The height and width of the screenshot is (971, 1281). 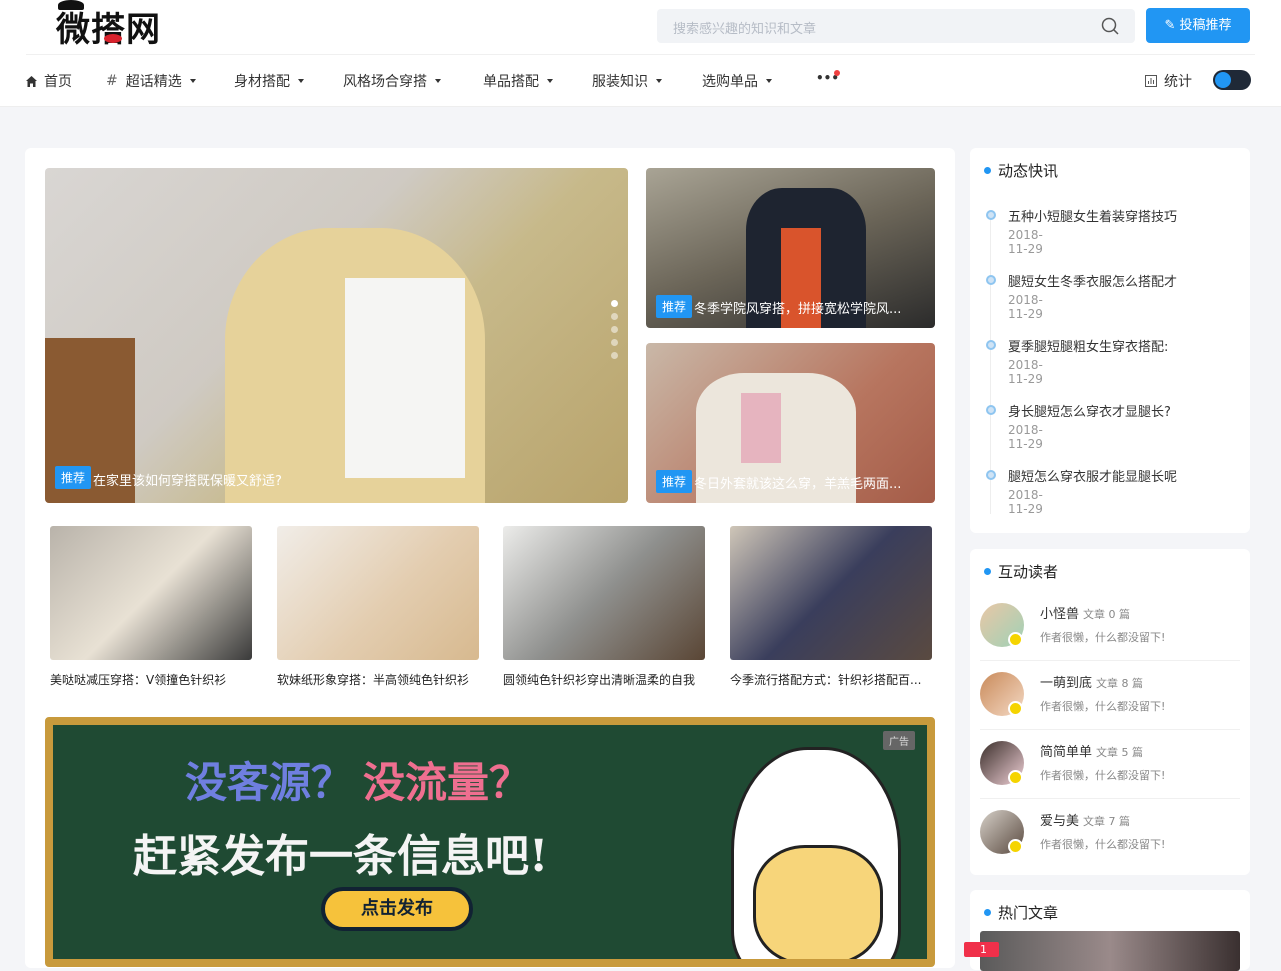 What do you see at coordinates (392, 81) in the screenshot?
I see `nav-item-style: 风格场合穿搭` at bounding box center [392, 81].